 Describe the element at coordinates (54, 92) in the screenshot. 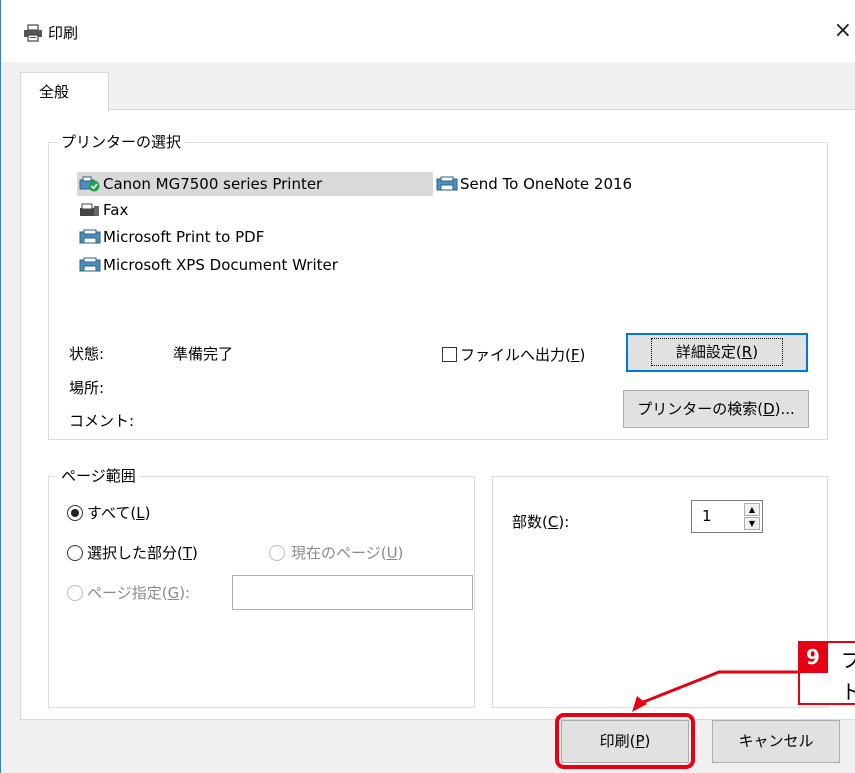

I see `tab-general-label: 全般` at that location.